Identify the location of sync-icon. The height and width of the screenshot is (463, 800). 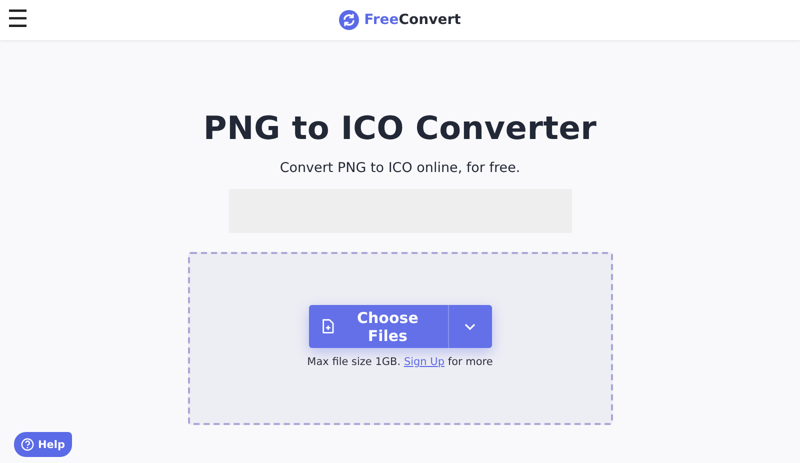
(349, 20).